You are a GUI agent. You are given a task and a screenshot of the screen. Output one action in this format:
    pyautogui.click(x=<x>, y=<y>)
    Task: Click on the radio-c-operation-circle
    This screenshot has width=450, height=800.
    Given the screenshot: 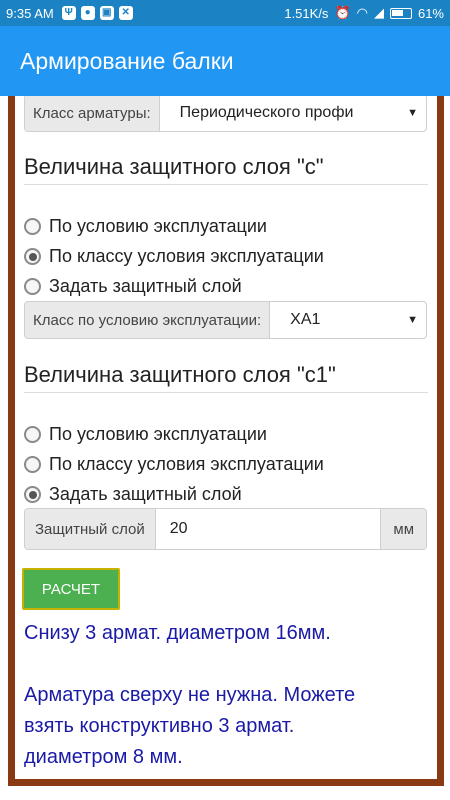 What is the action you would take?
    pyautogui.click(x=32, y=226)
    